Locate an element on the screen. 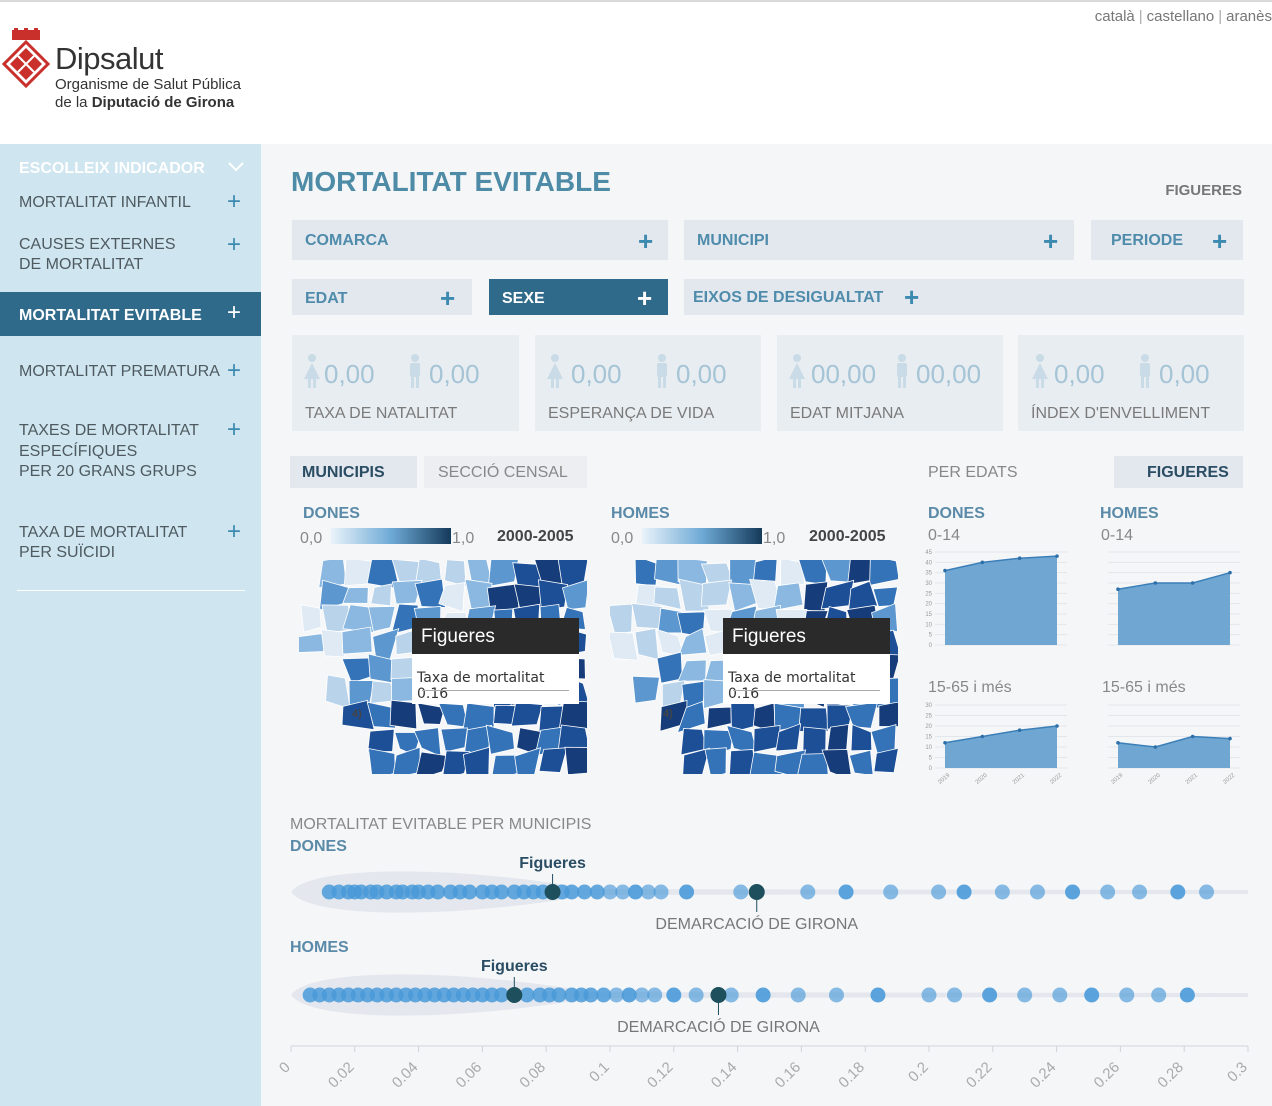  filter-periode: PERIODE + is located at coordinates (1167, 240).